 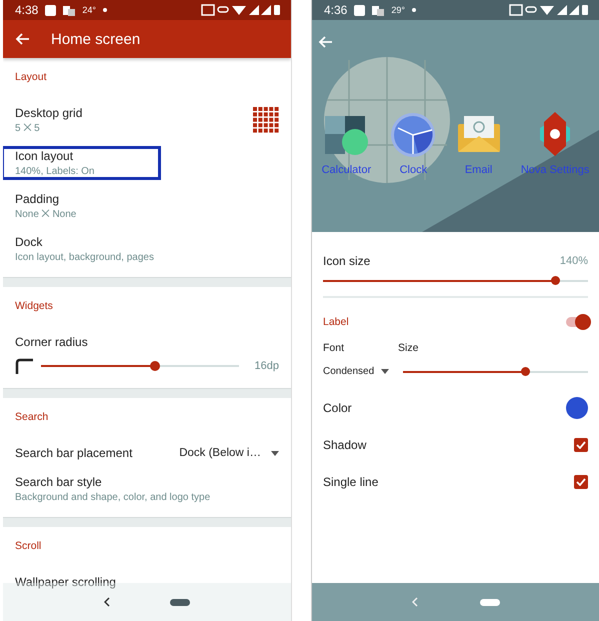 I want to click on temperature: 29°, so click(x=398, y=10).